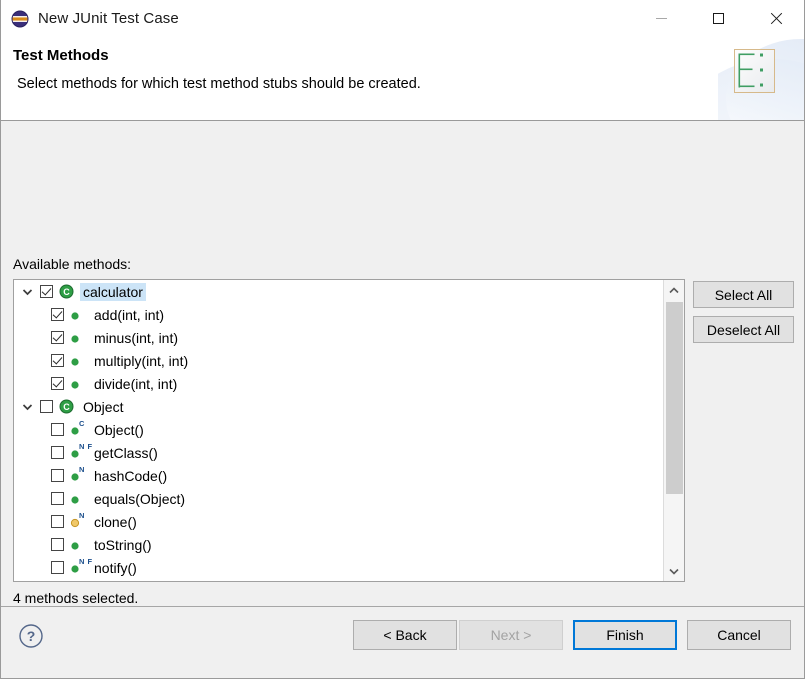 The width and height of the screenshot is (805, 679). I want to click on tree-row-label: toString(), so click(123, 544).